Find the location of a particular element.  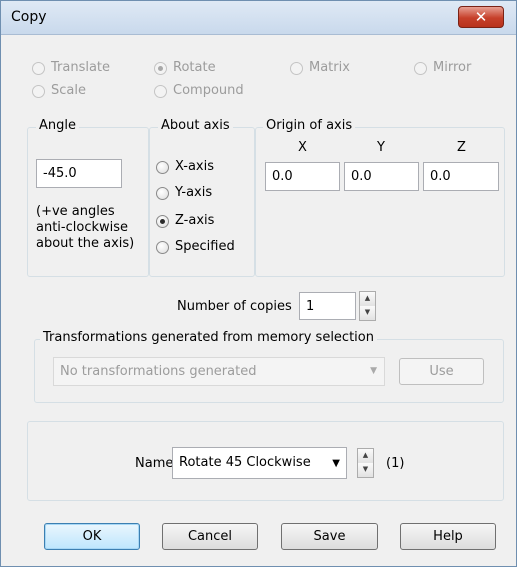

radio-rotate is located at coordinates (160, 68).